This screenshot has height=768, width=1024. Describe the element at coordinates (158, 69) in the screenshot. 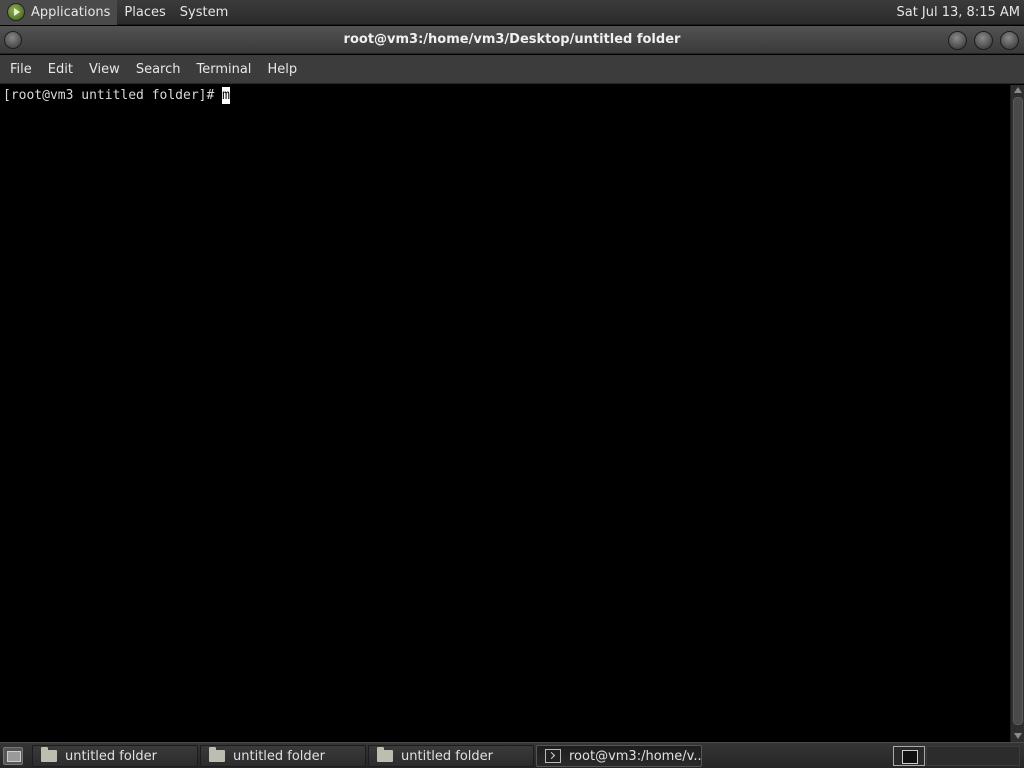

I see `menu-search: Search` at that location.